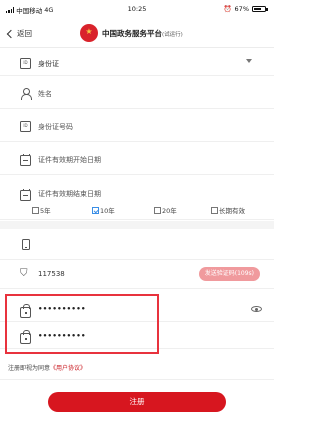 This screenshot has height=426, width=320. What do you see at coordinates (24, 273) in the screenshot?
I see `shield-icon: ⛉` at bounding box center [24, 273].